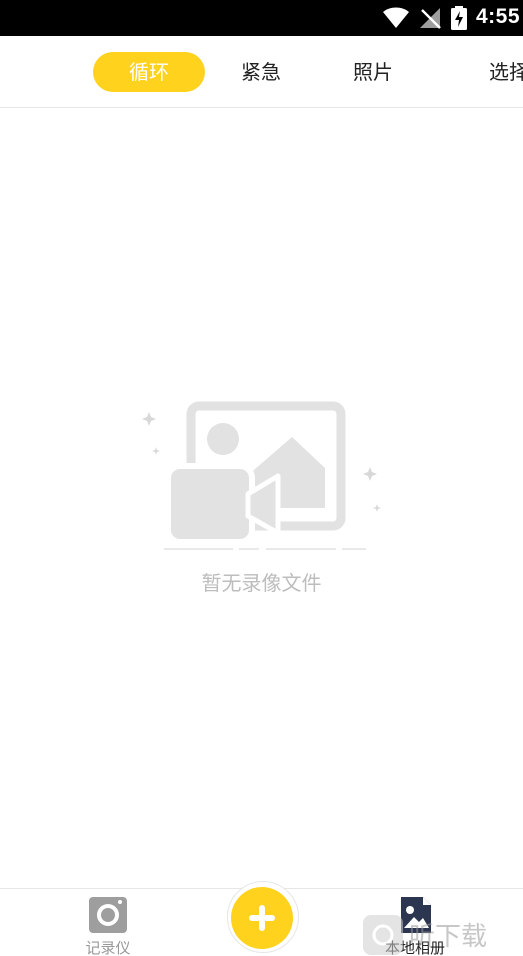  Describe the element at coordinates (108, 947) in the screenshot. I see `nav-recorder-label: 记录仪` at that location.